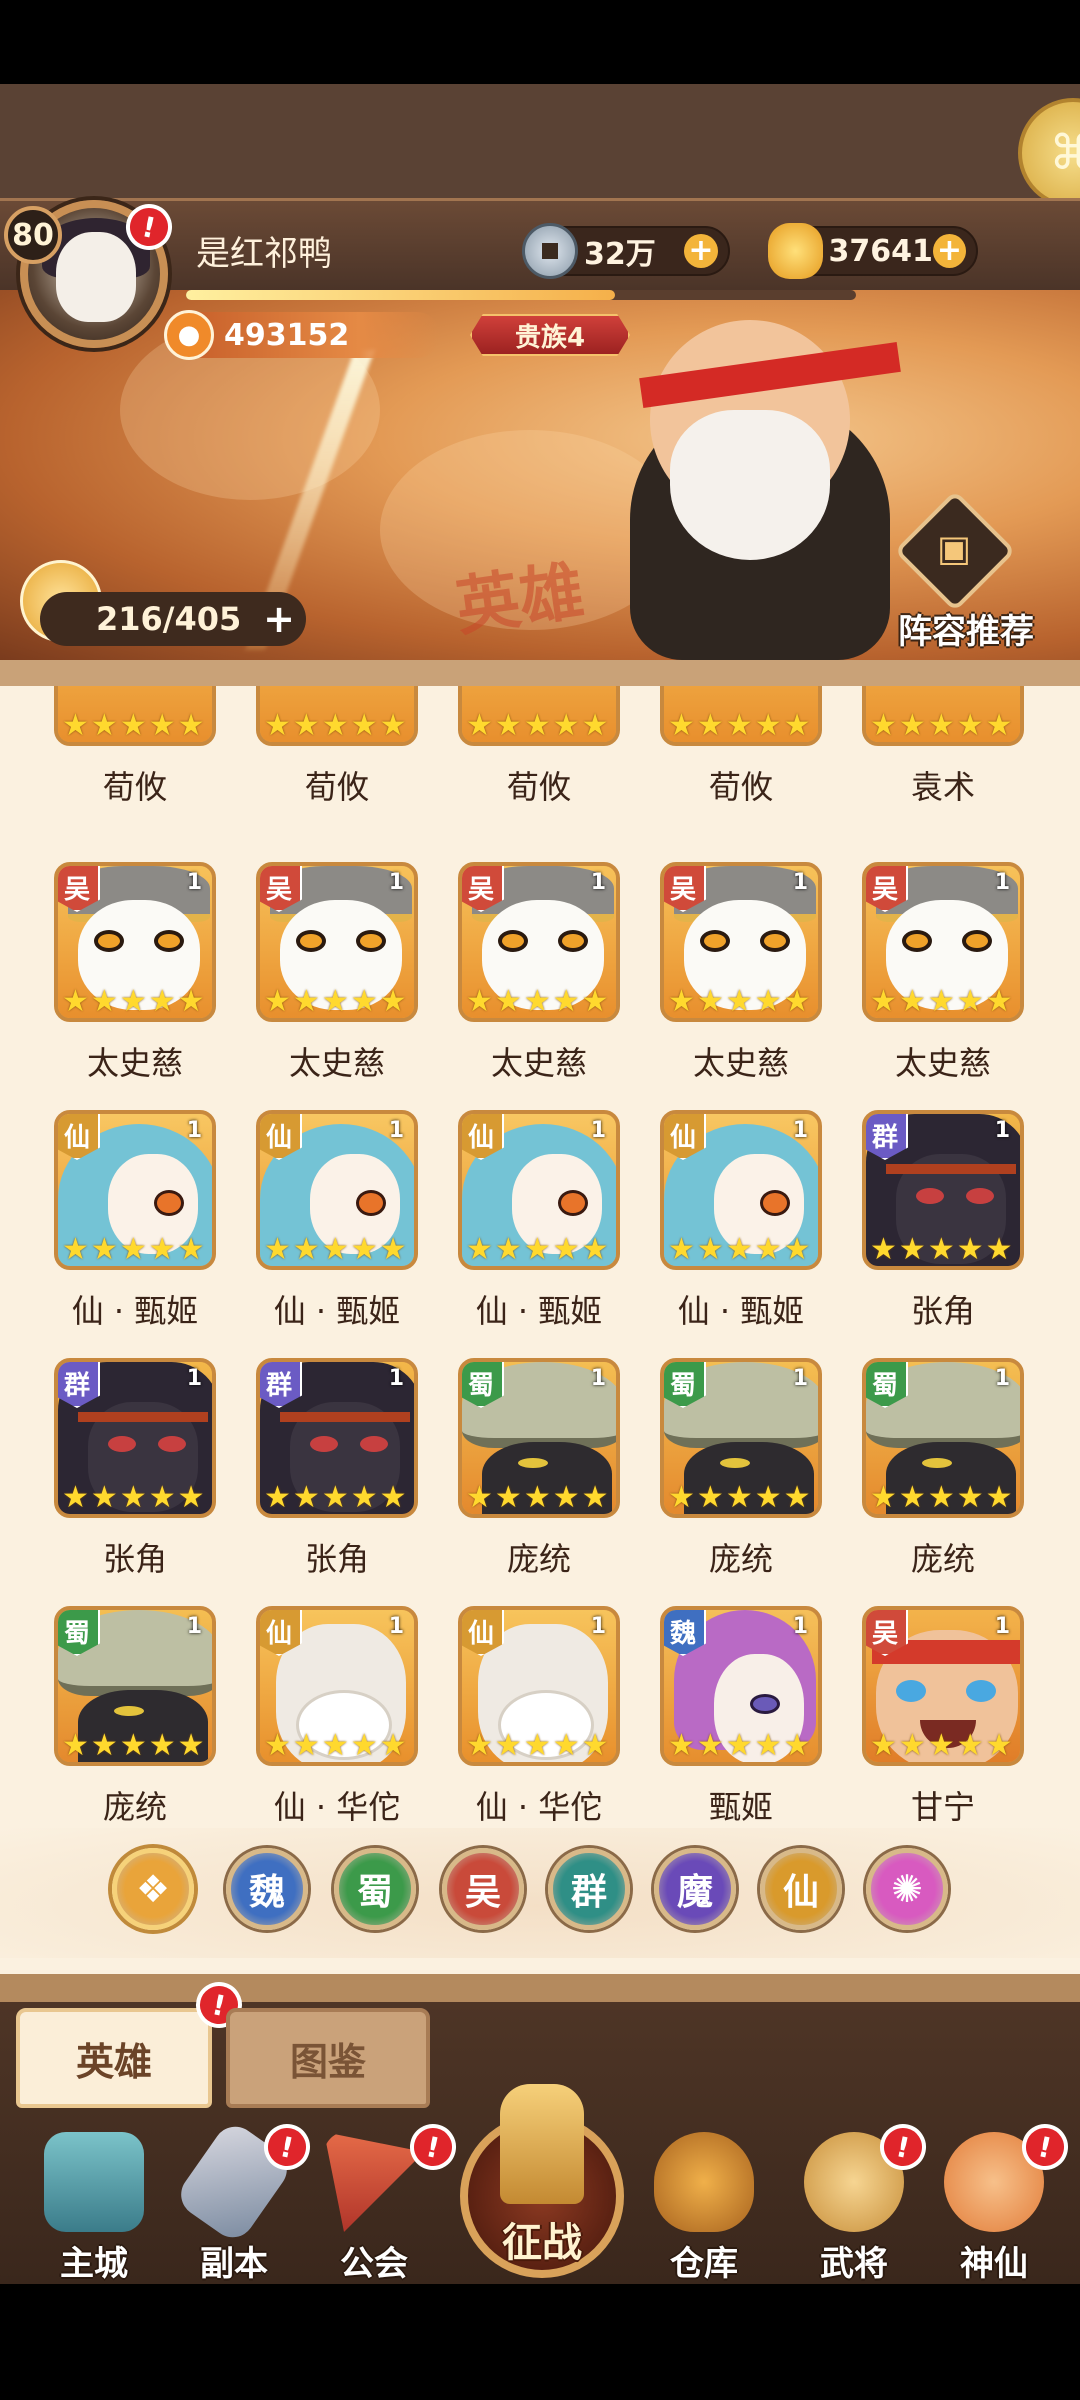 The height and width of the screenshot is (2400, 1080). Describe the element at coordinates (279, 619) in the screenshot. I see `add-stamina-button: +` at that location.